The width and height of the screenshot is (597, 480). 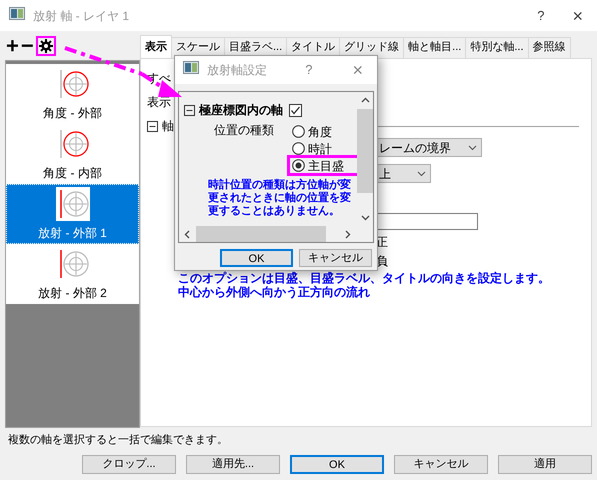 What do you see at coordinates (365, 218) in the screenshot?
I see `scroll-down-icon` at bounding box center [365, 218].